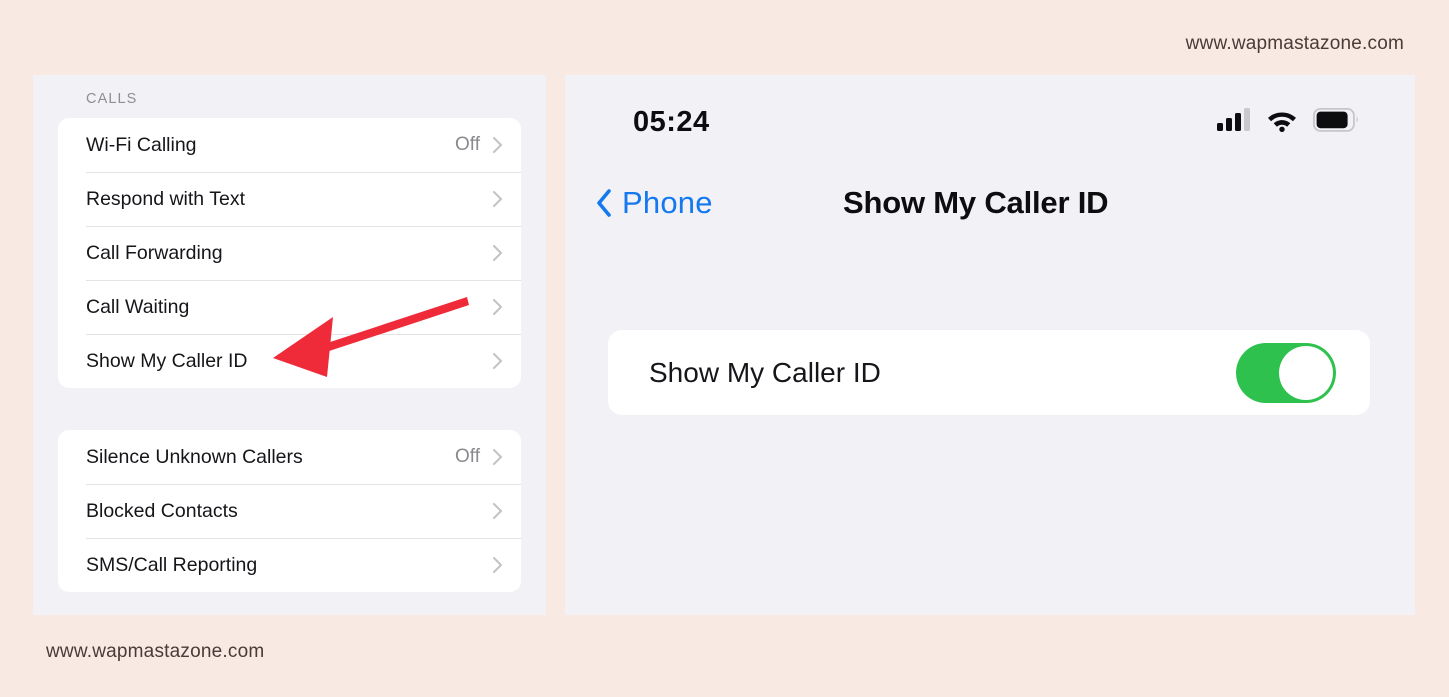 Image resolution: width=1449 pixels, height=697 pixels. What do you see at coordinates (141, 144) in the screenshot?
I see `list-item-label: Wi-Fi Calling` at bounding box center [141, 144].